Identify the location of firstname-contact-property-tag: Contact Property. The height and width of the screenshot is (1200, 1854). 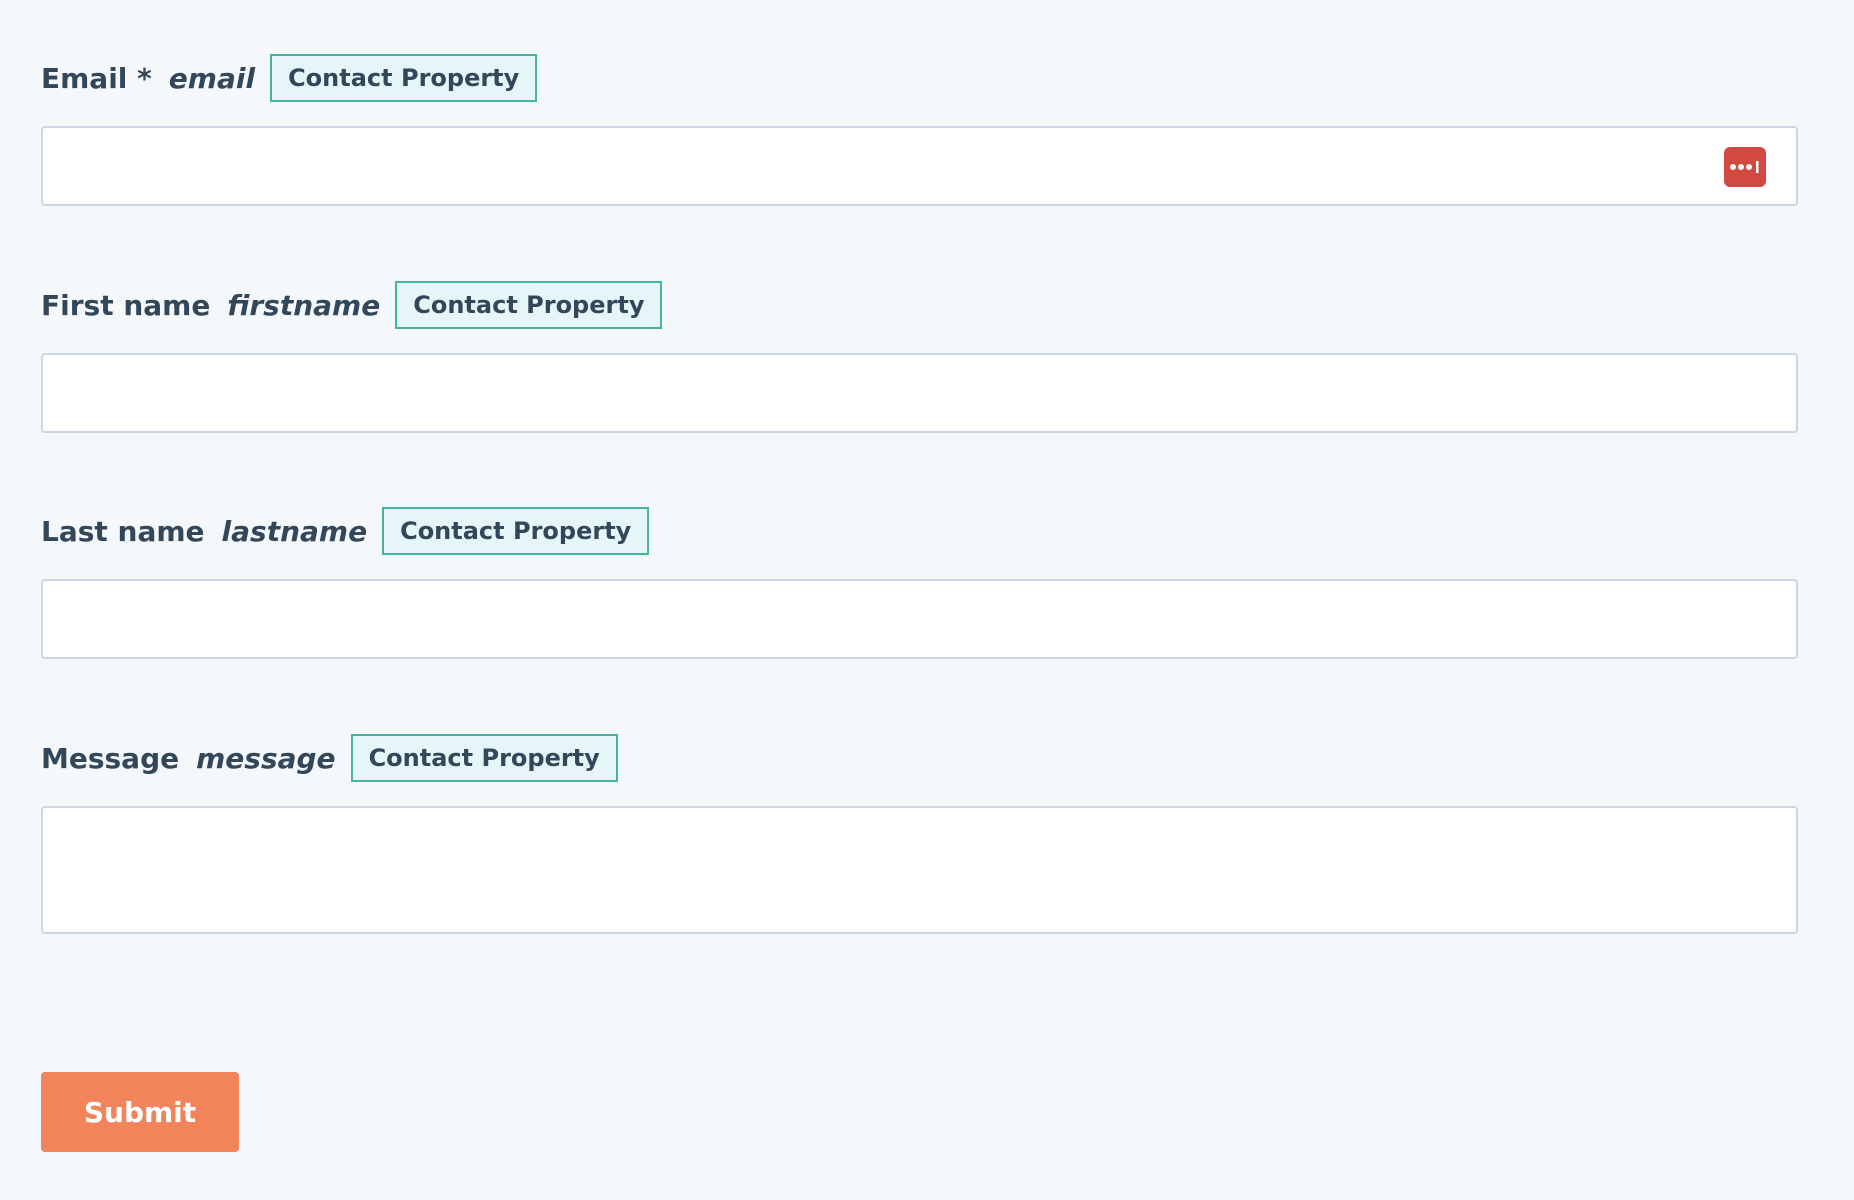
(529, 305).